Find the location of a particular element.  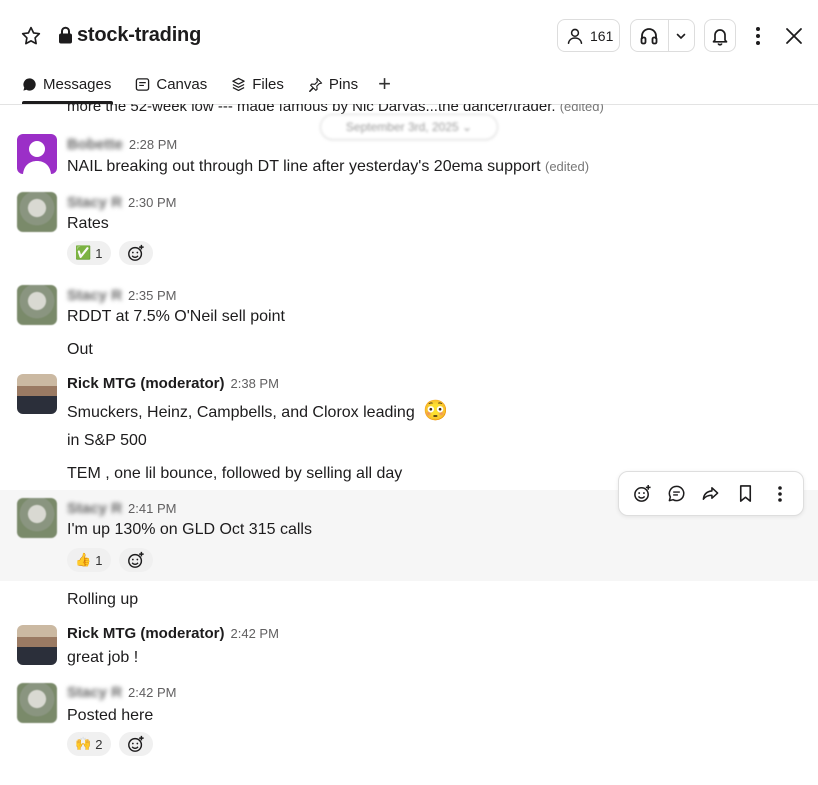

channel-title: stock-trading is located at coordinates (139, 35).